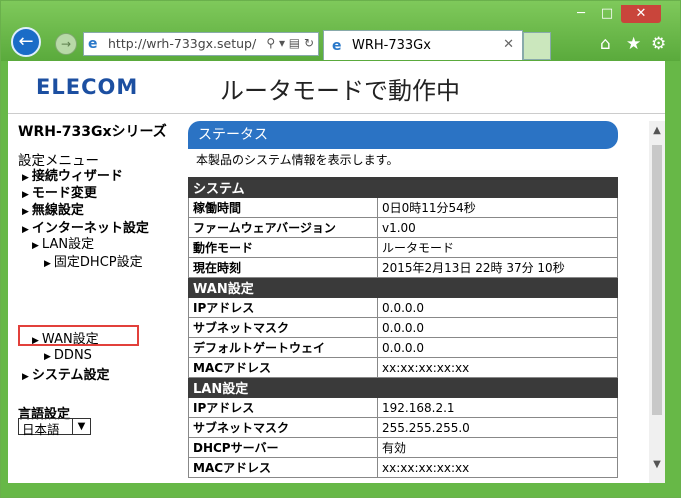 The width and height of the screenshot is (683, 500). Describe the element at coordinates (581, 14) in the screenshot. I see `minimize-button: ─` at that location.